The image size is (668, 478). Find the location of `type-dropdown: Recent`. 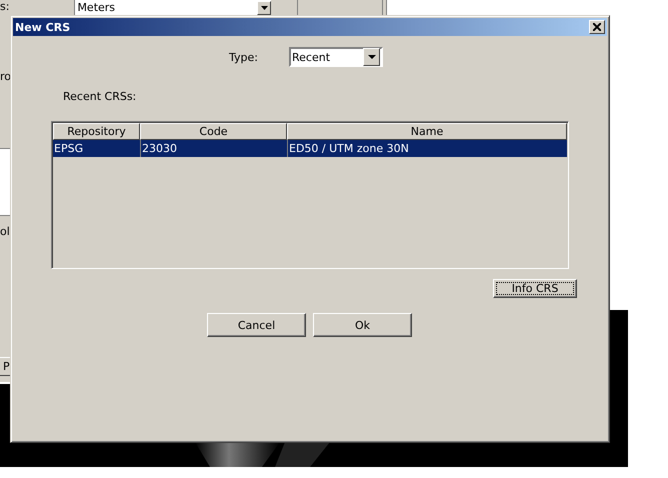

type-dropdown: Recent is located at coordinates (336, 57).